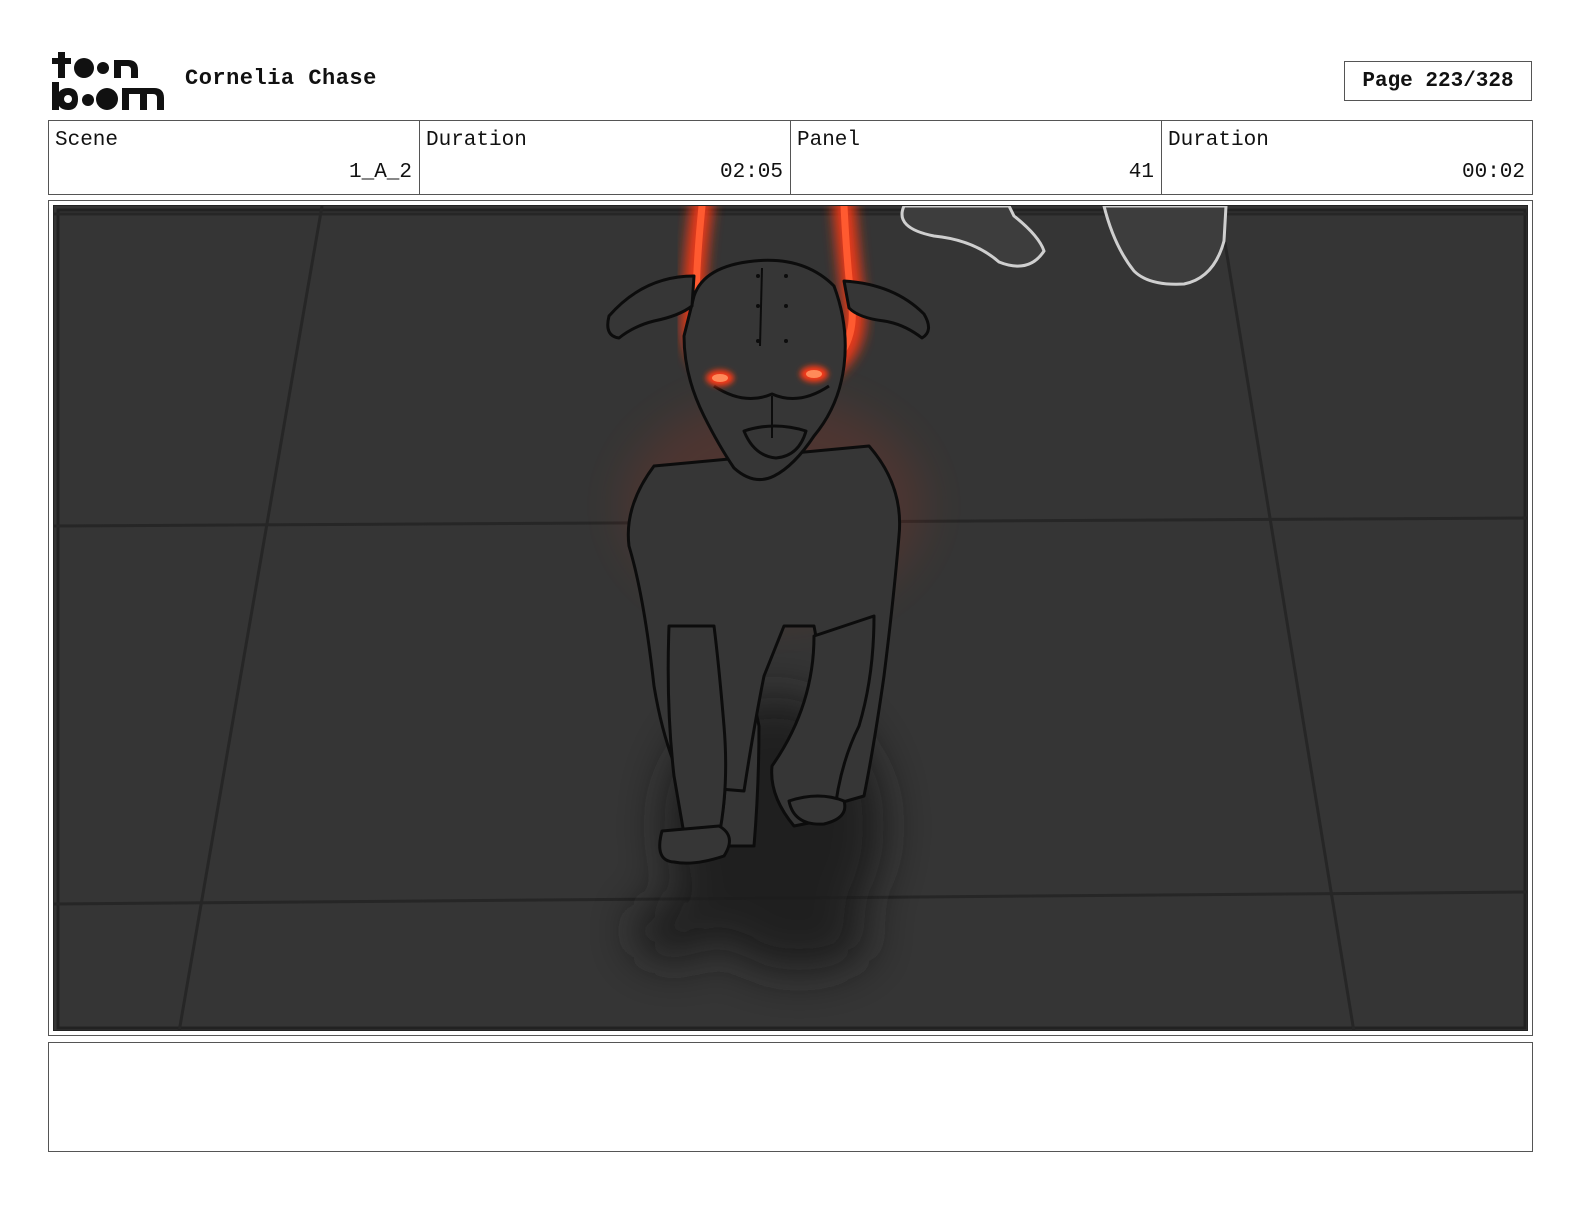 This screenshot has height=1224, width=1584. I want to click on panel-cell: Panel 41, so click(976, 157).